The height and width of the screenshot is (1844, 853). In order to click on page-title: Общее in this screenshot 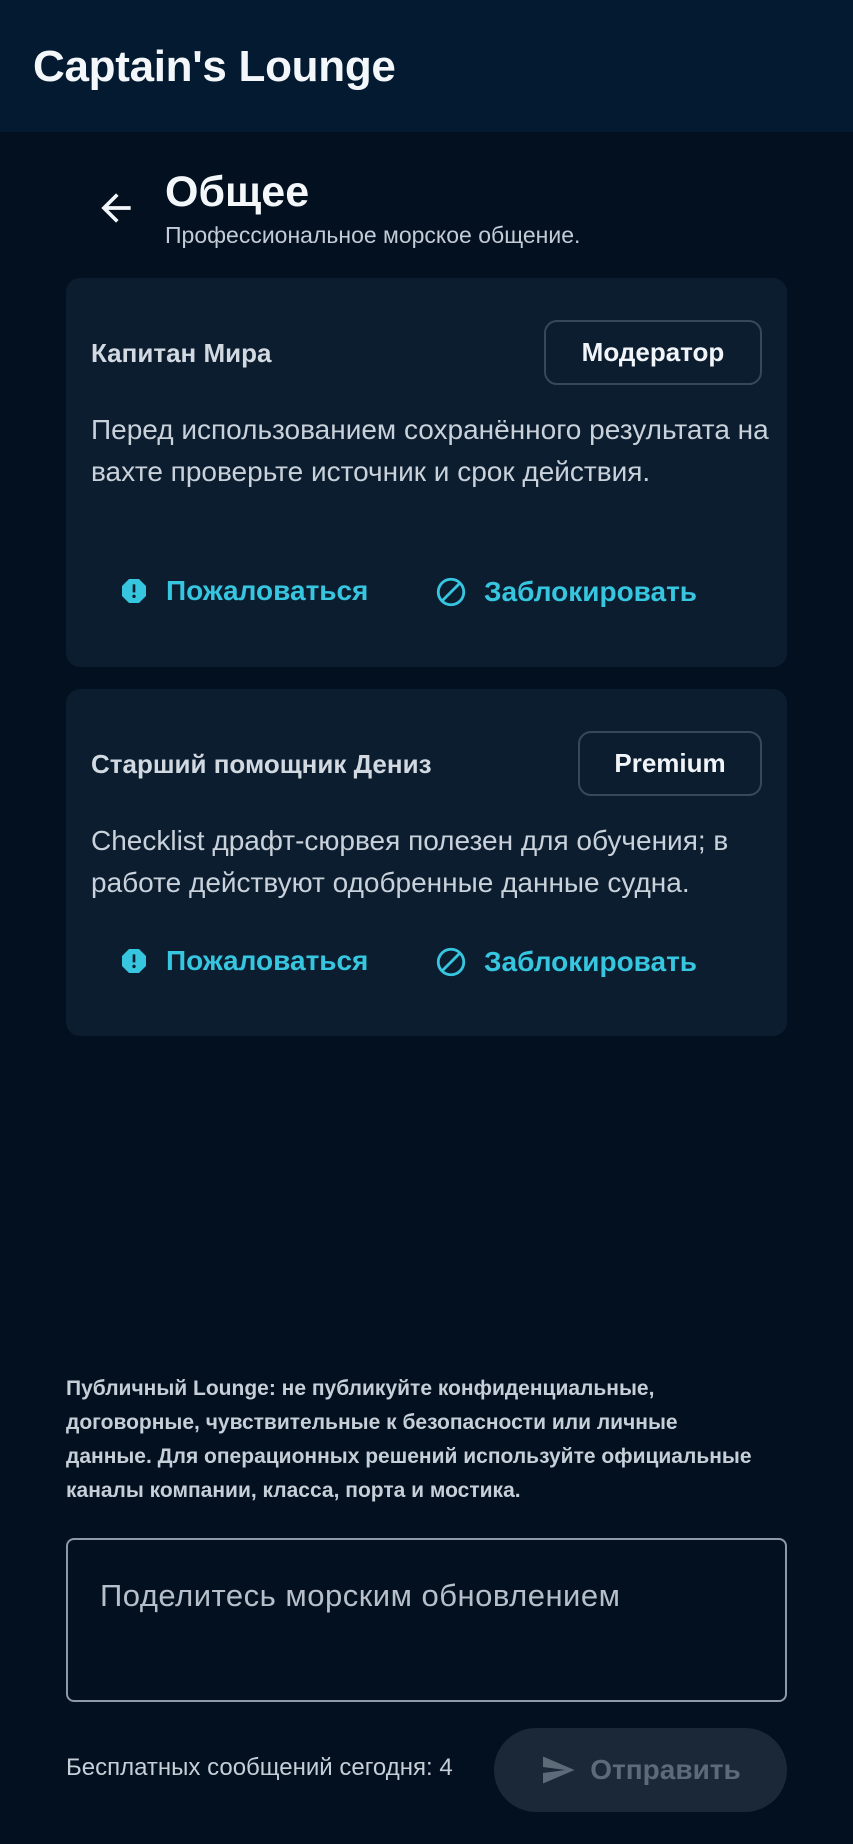, I will do `click(237, 192)`.